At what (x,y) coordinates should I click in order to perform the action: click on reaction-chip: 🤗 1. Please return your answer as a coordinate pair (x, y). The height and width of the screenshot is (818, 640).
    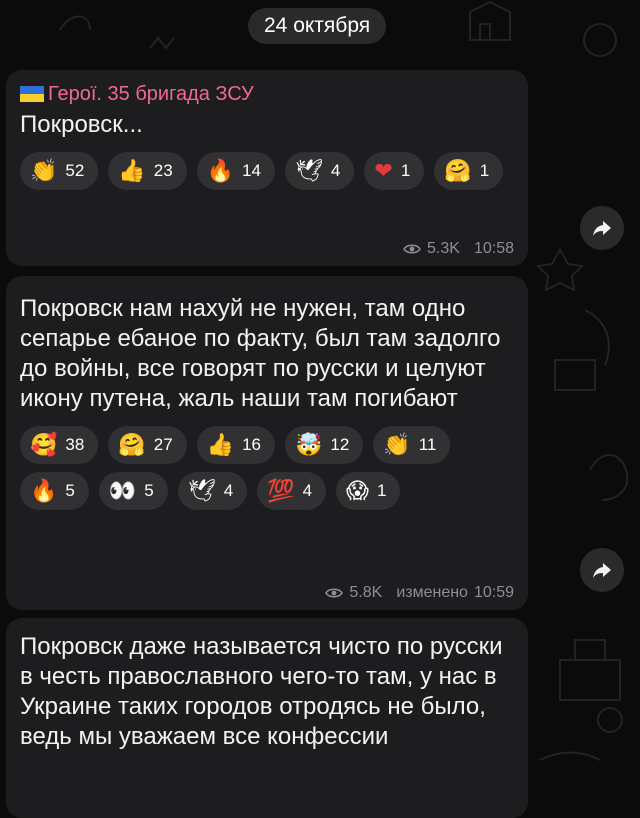
    Looking at the image, I should click on (469, 171).